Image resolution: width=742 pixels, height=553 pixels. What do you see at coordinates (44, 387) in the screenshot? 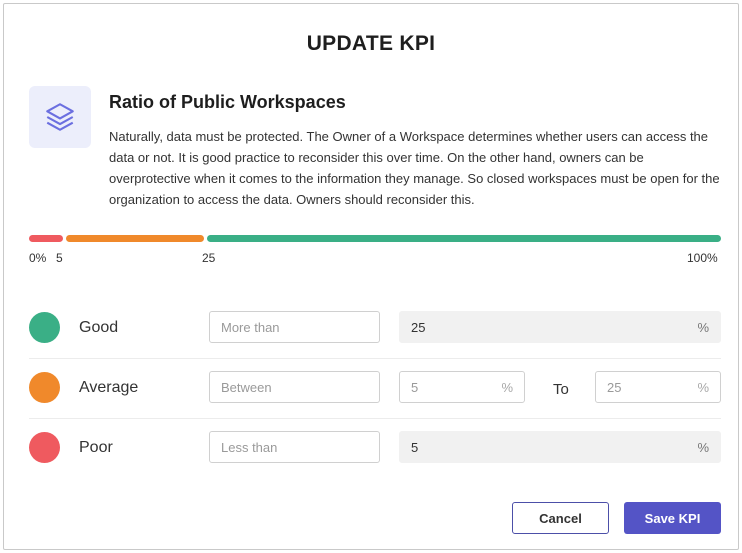
I see `average-status-dot` at bounding box center [44, 387].